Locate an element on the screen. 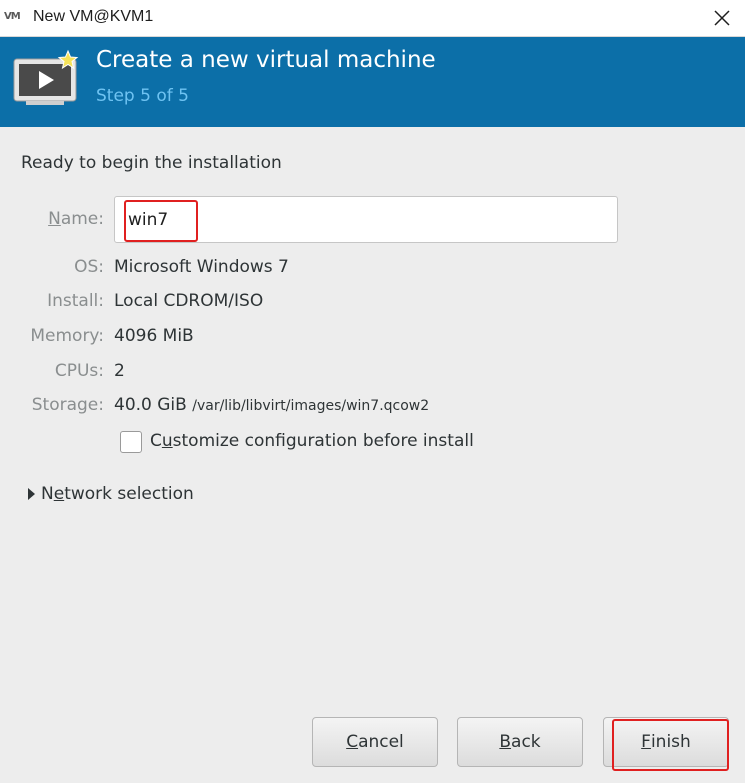 The image size is (745, 783). name-label-mnemonic: N is located at coordinates (54, 219).